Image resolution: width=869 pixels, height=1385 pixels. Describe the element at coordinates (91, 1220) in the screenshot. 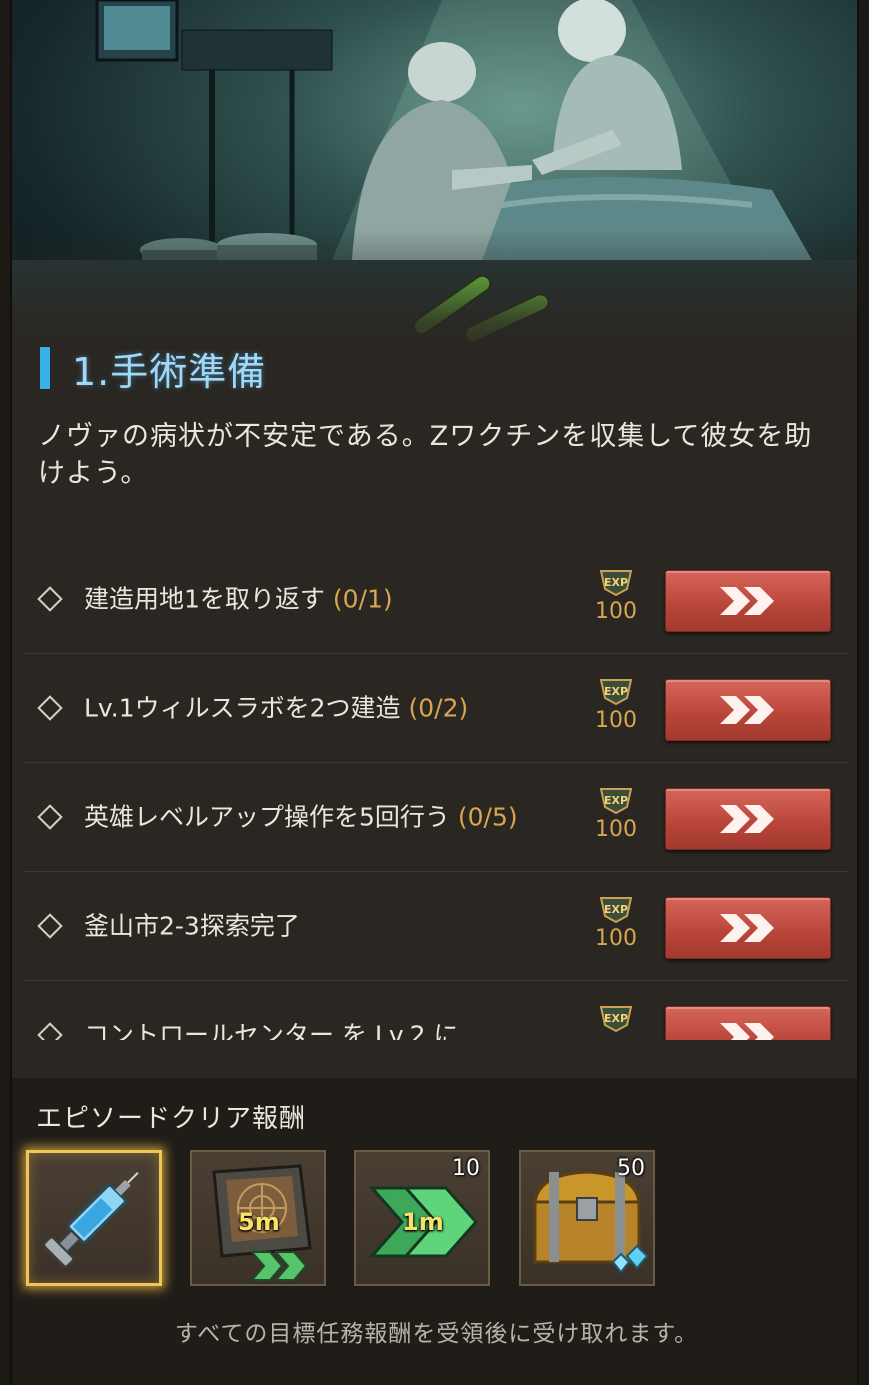

I see `syringe-icon` at that location.